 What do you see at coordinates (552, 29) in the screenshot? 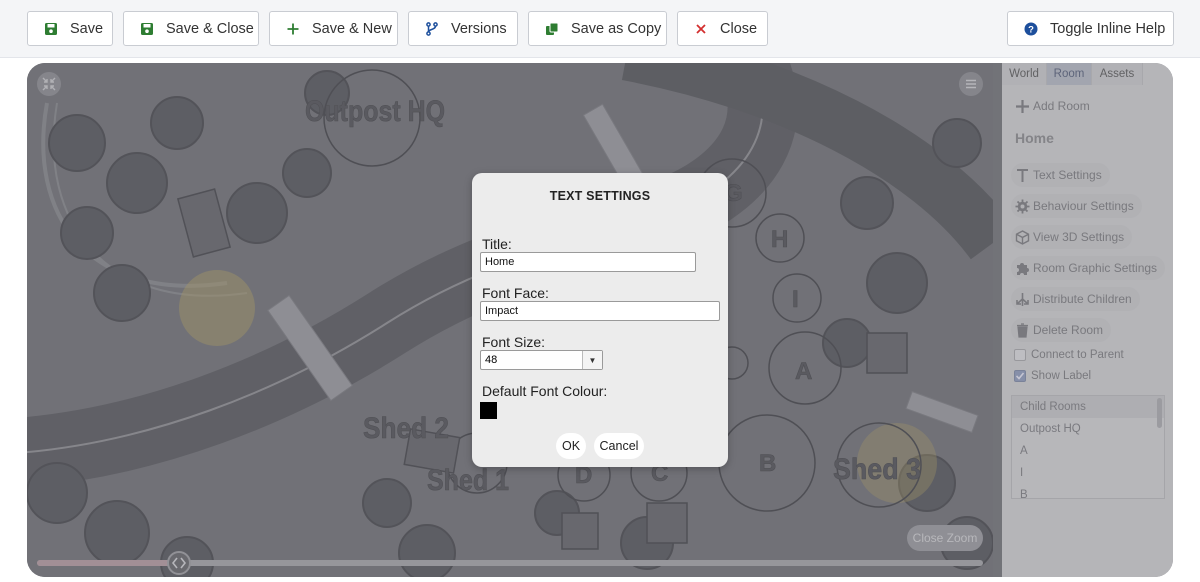
I see `copy-icon` at bounding box center [552, 29].